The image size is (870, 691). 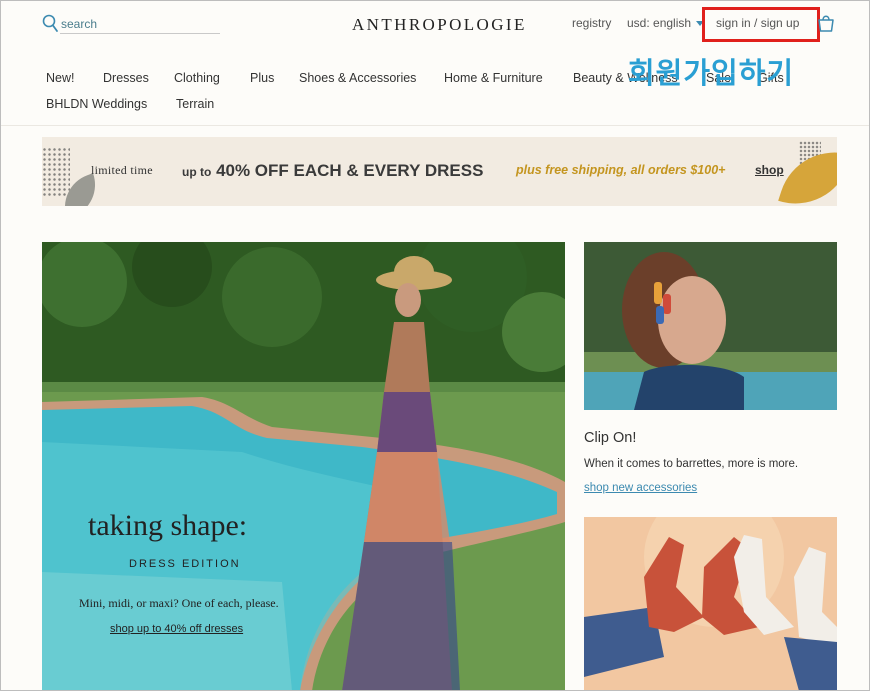 I want to click on header-divider, so click(x=435, y=125).